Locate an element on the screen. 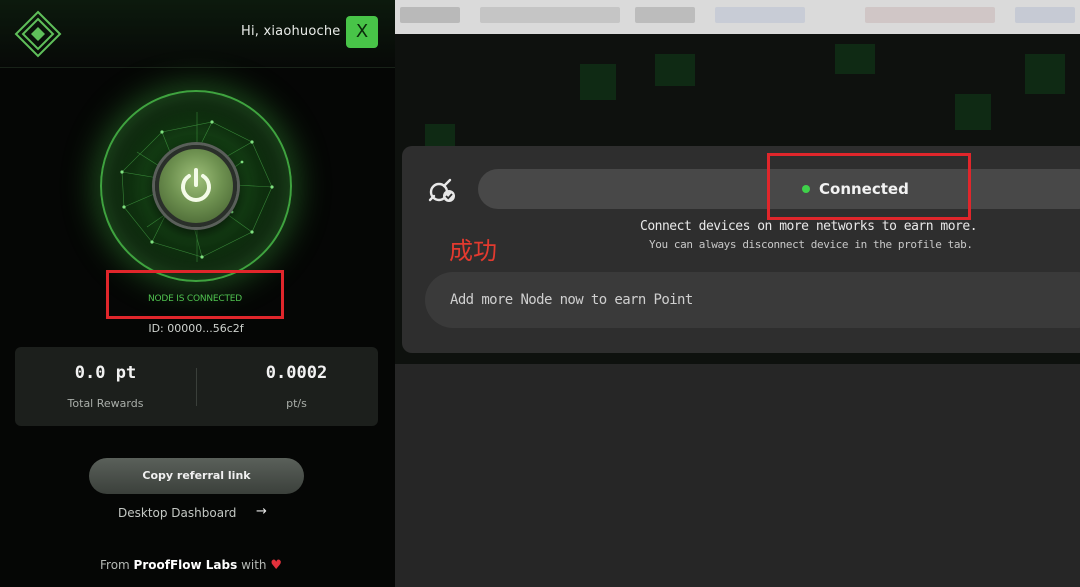 This screenshot has width=1080, height=587. stat-rate: 0.0002 pt/s is located at coordinates (296, 386).